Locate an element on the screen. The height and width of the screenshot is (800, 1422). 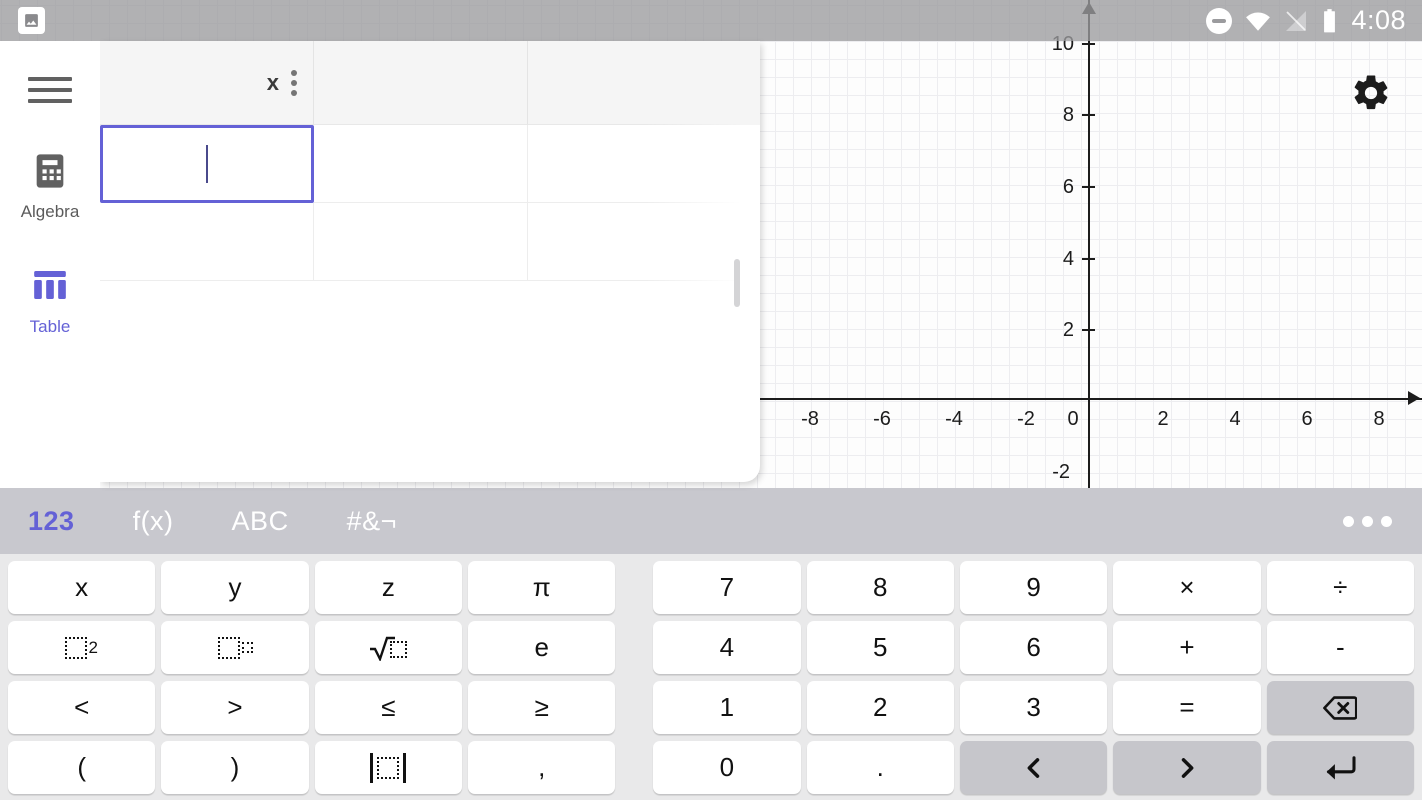
keyboard-row: ( ) , 0 . is located at coordinates (711, 767).